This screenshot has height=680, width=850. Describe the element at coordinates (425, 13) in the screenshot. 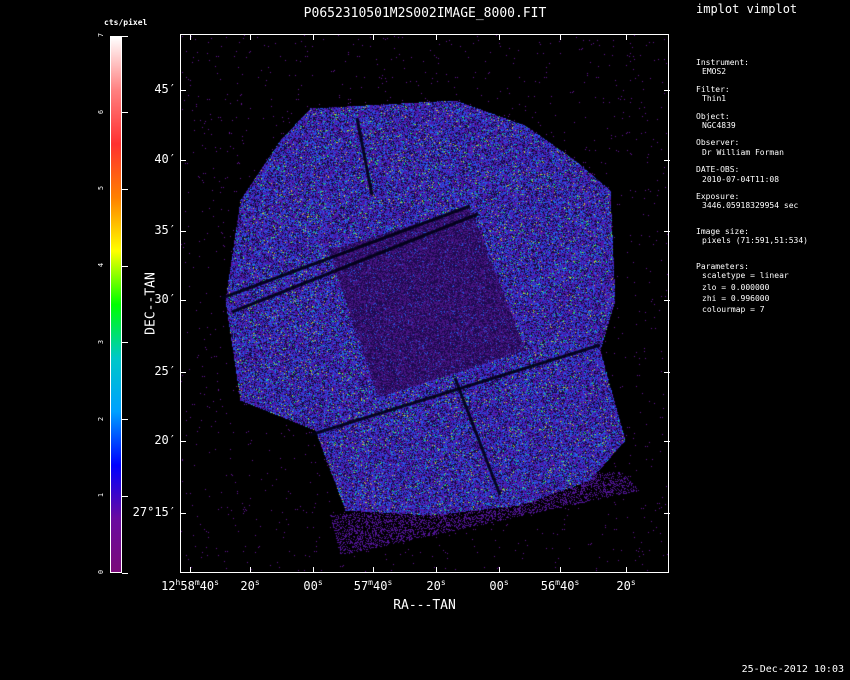

I see `image-title: P0652310501M2S002IMAGE_8000.FIT` at that location.